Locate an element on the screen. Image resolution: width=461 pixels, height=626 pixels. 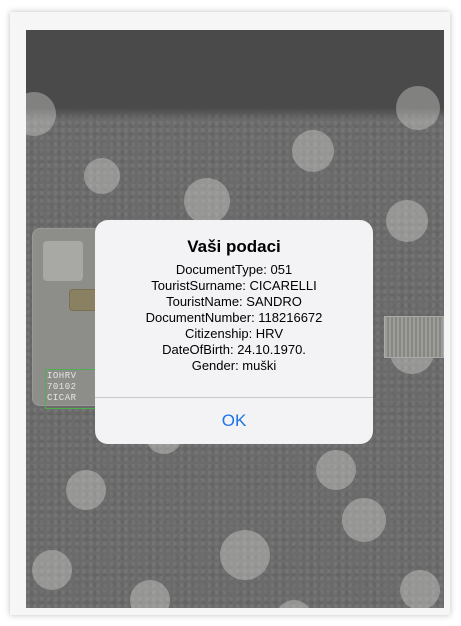
citizenship-line: Citizenship: HRV is located at coordinates (234, 333).